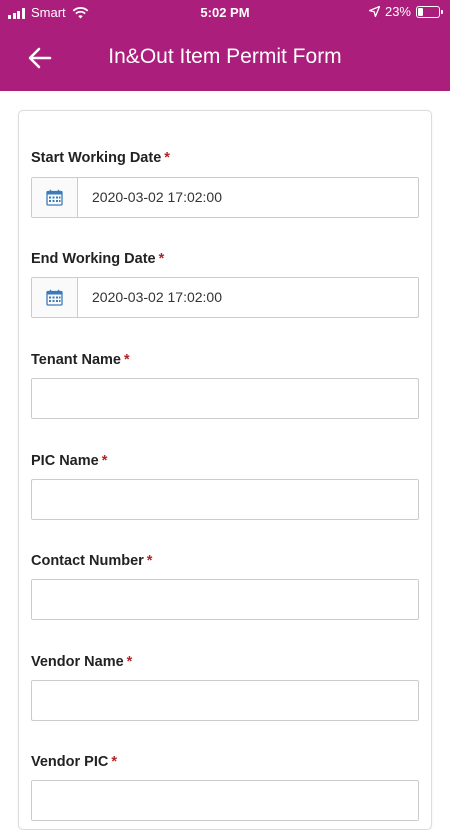 The height and width of the screenshot is (830, 450). I want to click on end-working-date-input: 2020-03-02 17:02:00, so click(225, 297).